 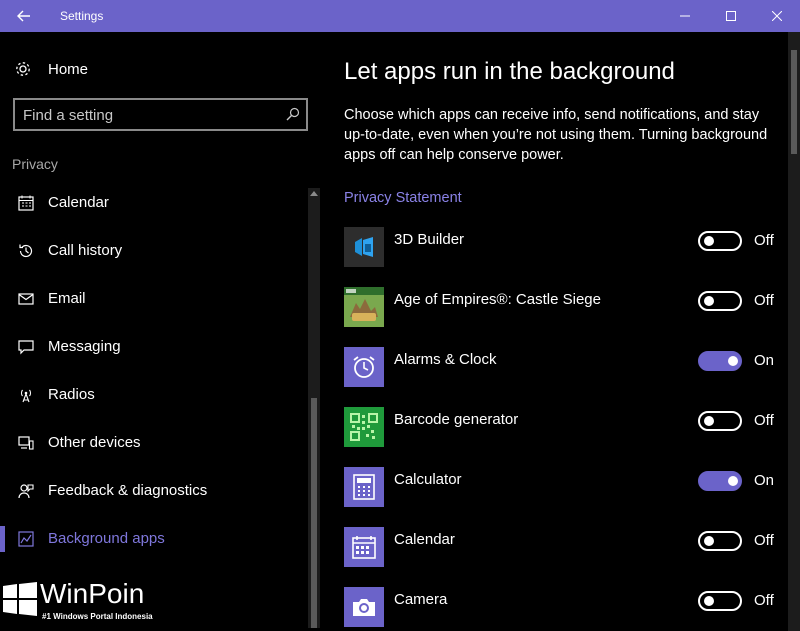 What do you see at coordinates (85, 250) in the screenshot?
I see `sidebar-item-label: Call history` at bounding box center [85, 250].